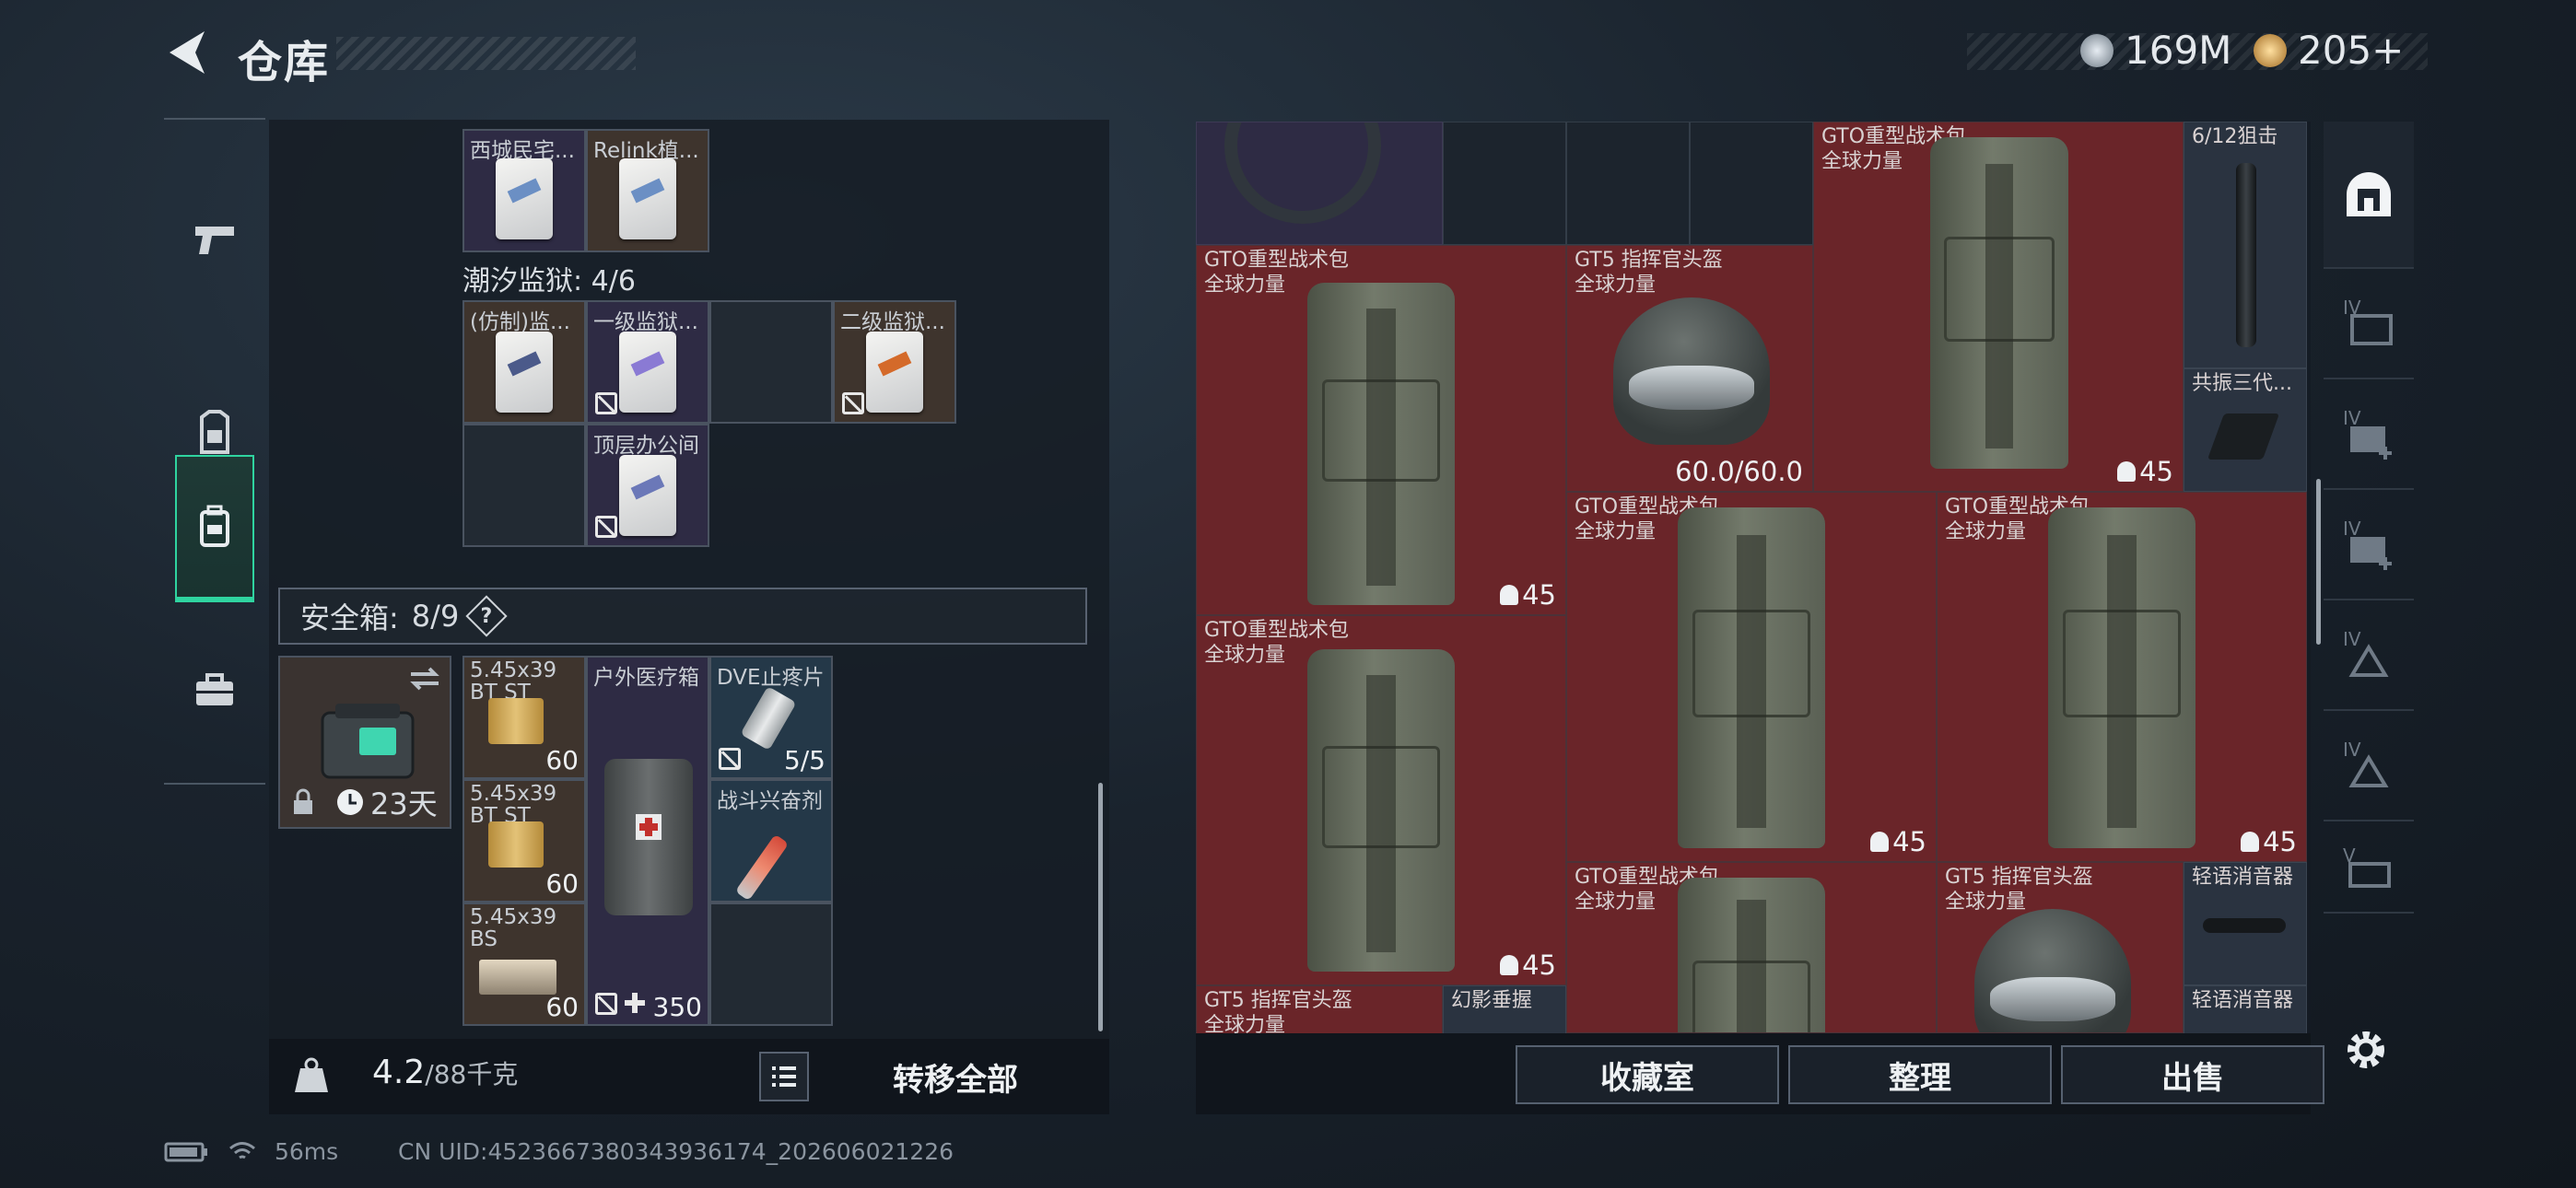  Describe the element at coordinates (648, 837) in the screenshot. I see `medkit-icon` at that location.